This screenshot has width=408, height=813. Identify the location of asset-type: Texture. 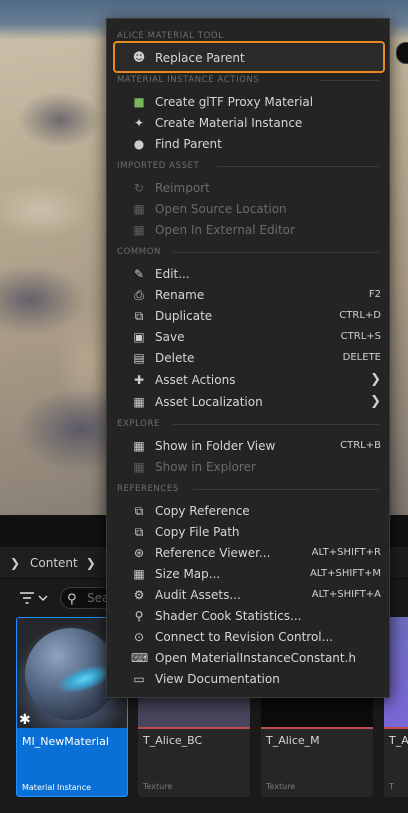
(158, 786).